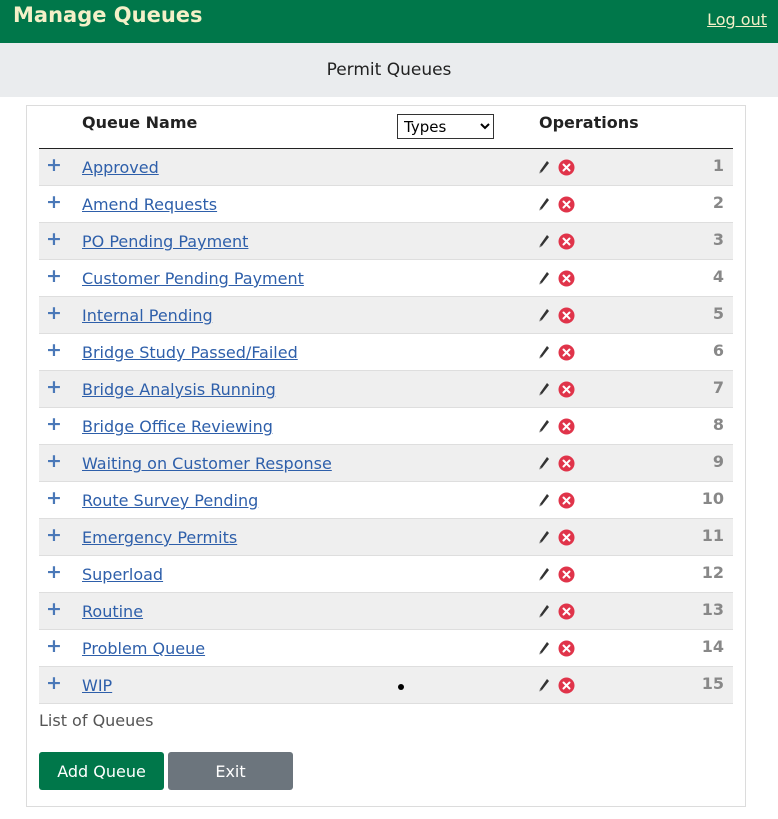 The width and height of the screenshot is (778, 819). What do you see at coordinates (207, 463) in the screenshot?
I see `queue-name-link: Waiting on Customer Response` at bounding box center [207, 463].